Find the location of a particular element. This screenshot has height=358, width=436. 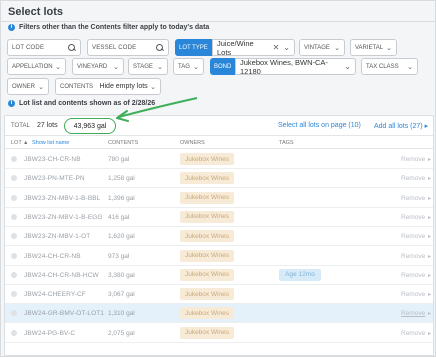

lot-code: JBW24-CH-CR-NB-HCW is located at coordinates (61, 275).